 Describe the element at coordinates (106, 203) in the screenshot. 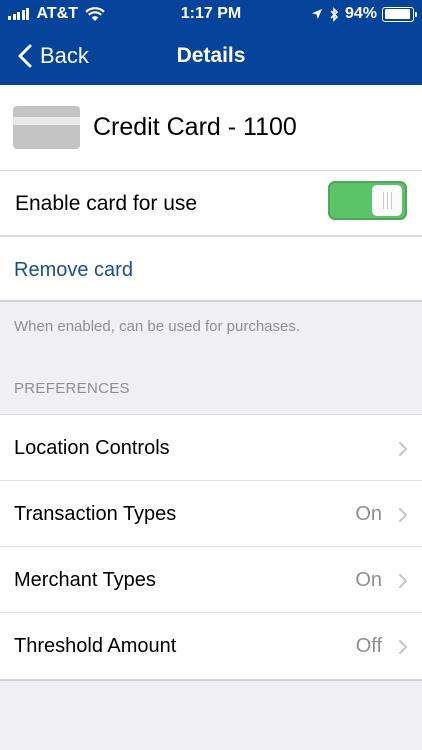

I see `enable-card-label: Enable card for use` at that location.